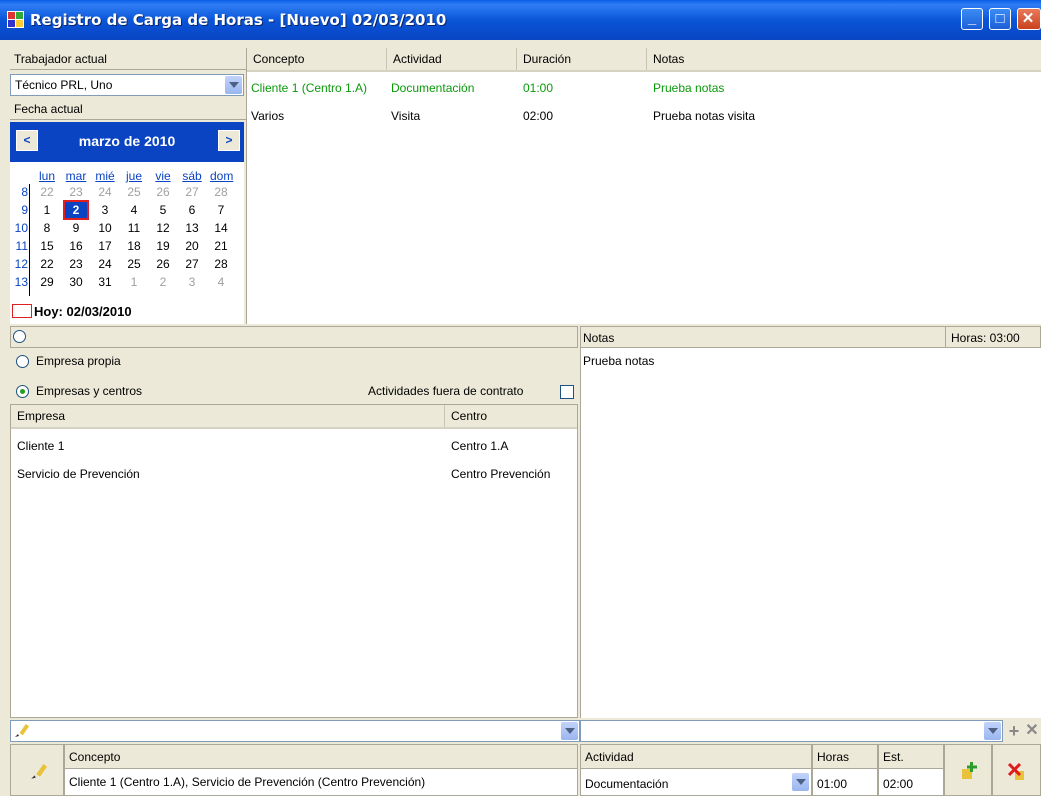  I want to click on maximize-button: □, so click(1000, 19).